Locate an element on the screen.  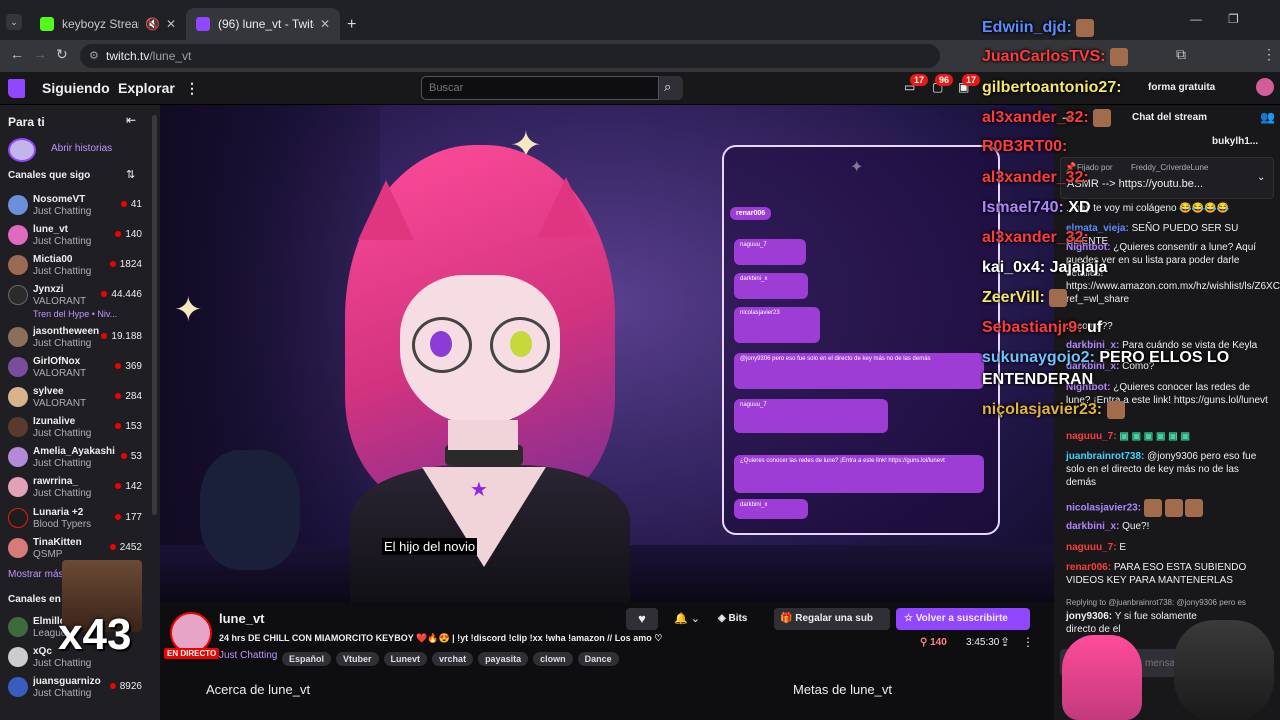
share-icon: ⇪ is located at coordinates (1005, 642).